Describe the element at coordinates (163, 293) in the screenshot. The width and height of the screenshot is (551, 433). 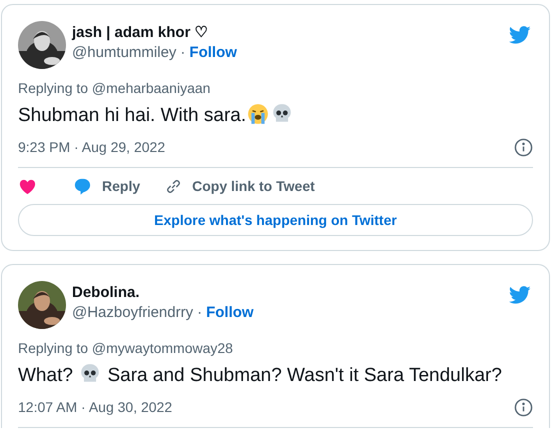
I see `display-name: Debolina.` at that location.